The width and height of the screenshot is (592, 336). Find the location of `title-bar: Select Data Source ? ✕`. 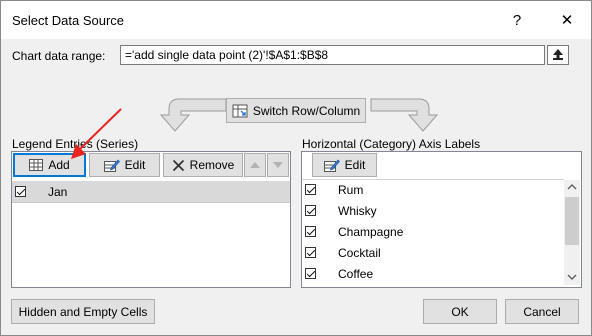

title-bar: Select Data Source ? ✕ is located at coordinates (296, 20).